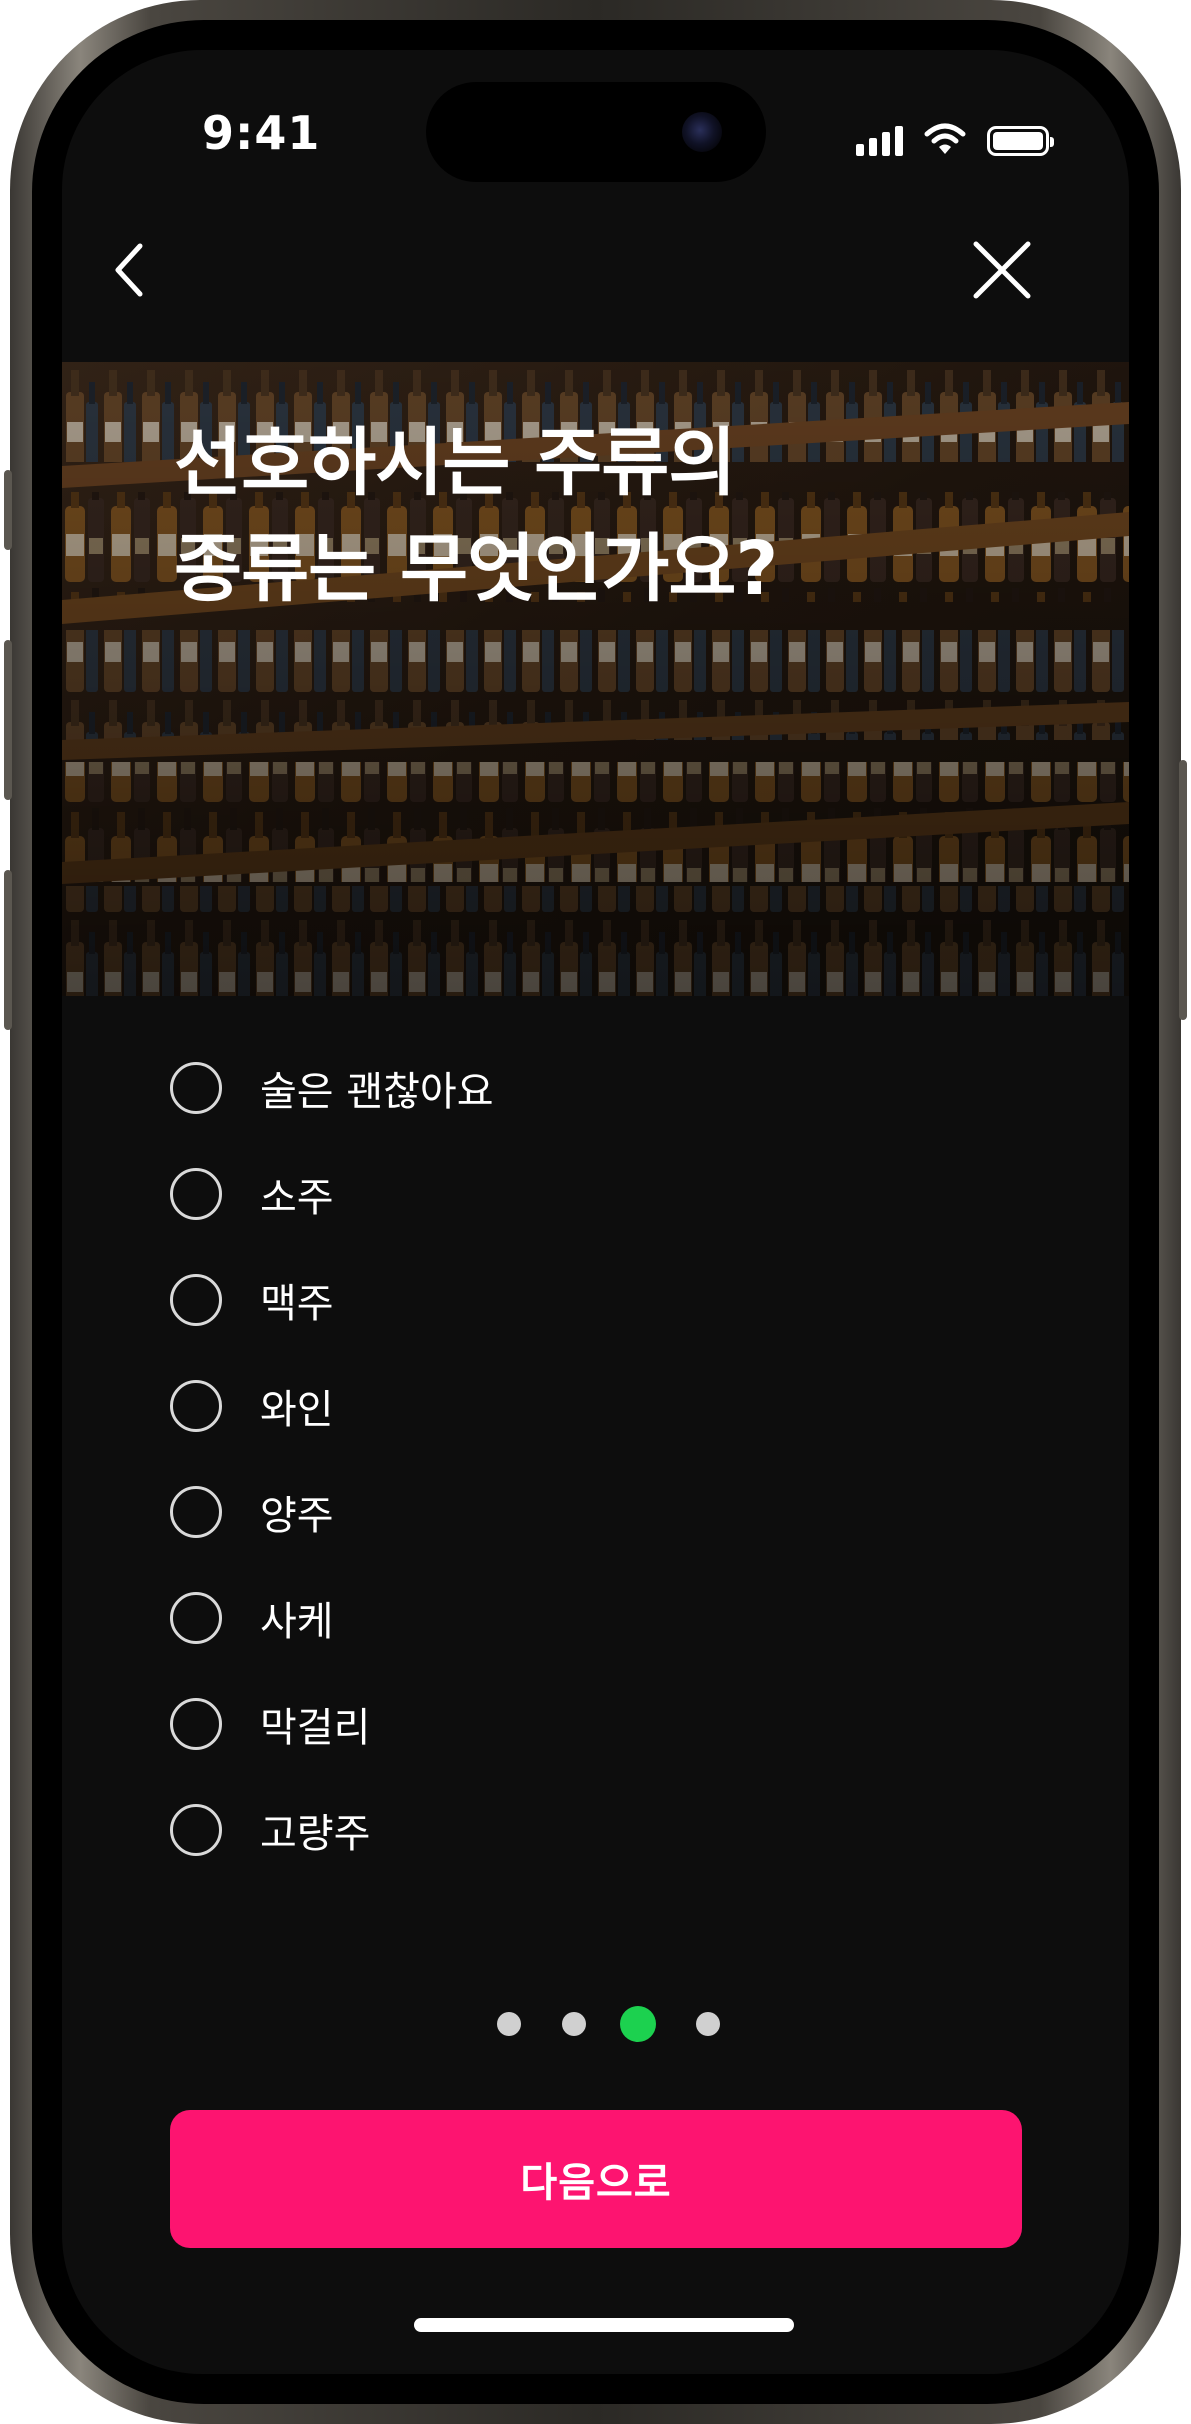 This screenshot has width=1191, height=2424. Describe the element at coordinates (261, 133) in the screenshot. I see `status-time: 9:41` at that location.